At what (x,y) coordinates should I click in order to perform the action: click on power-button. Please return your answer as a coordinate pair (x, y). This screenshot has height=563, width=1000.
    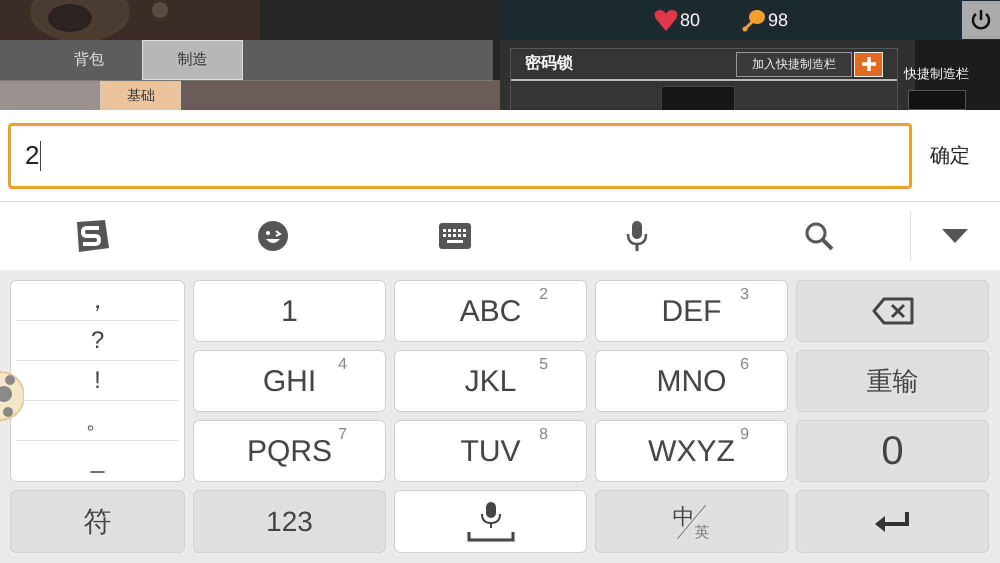
    Looking at the image, I should click on (981, 20).